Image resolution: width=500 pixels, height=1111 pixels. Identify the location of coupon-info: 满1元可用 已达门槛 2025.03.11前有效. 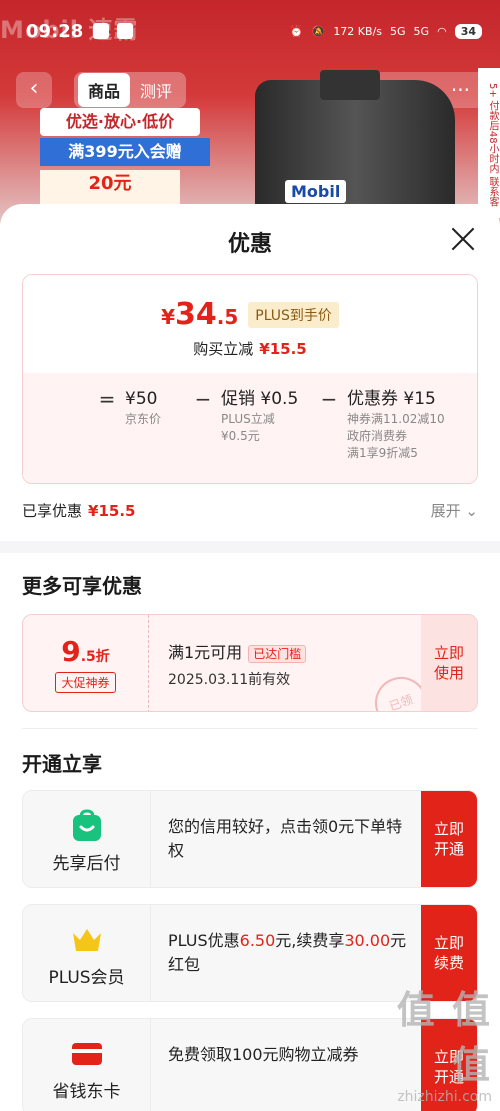
(237, 664).